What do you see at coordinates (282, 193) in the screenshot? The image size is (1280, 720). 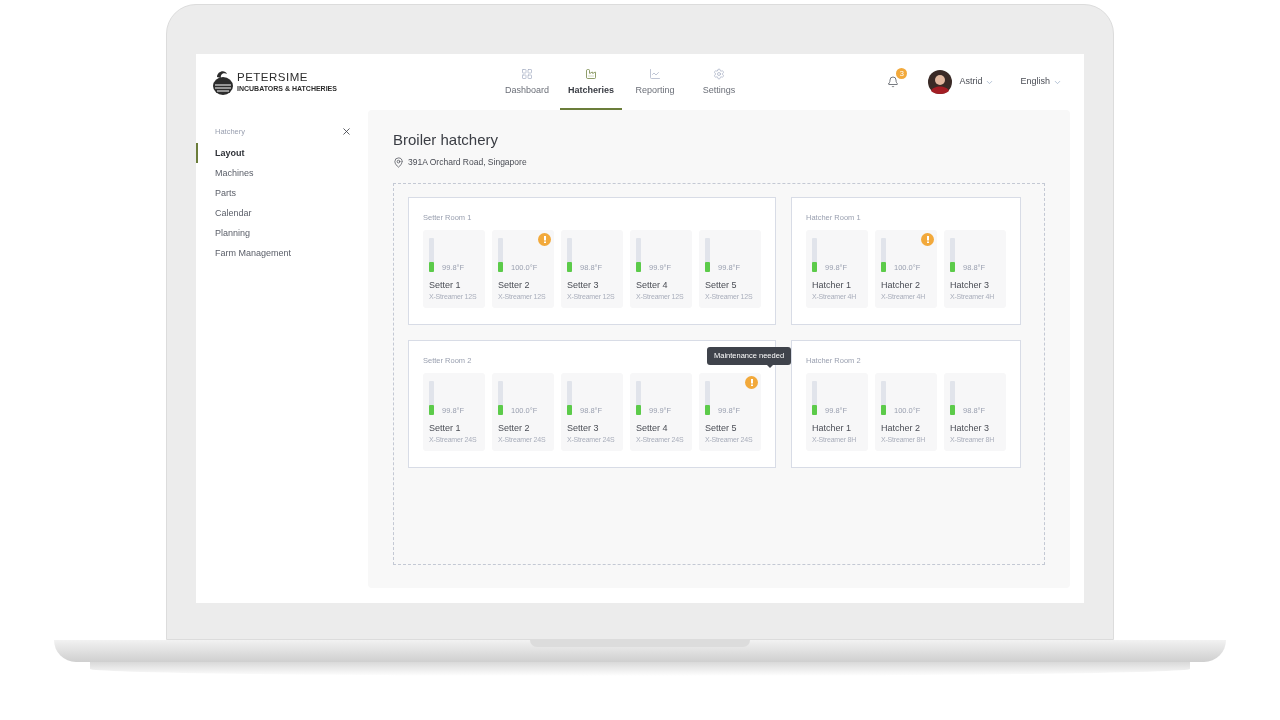 I see `sidebar-item: Parts` at bounding box center [282, 193].